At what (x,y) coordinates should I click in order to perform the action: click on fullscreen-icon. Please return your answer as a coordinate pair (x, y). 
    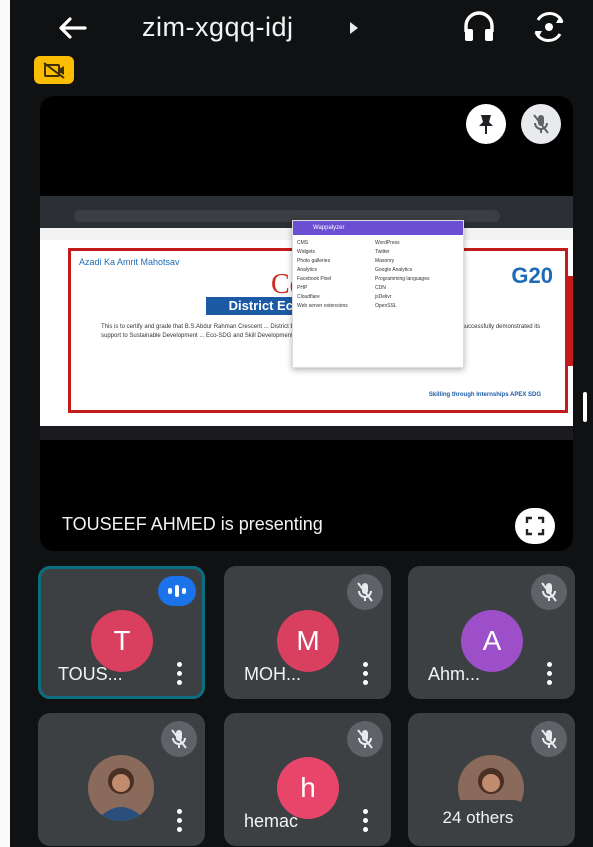
    Looking at the image, I should click on (535, 526).